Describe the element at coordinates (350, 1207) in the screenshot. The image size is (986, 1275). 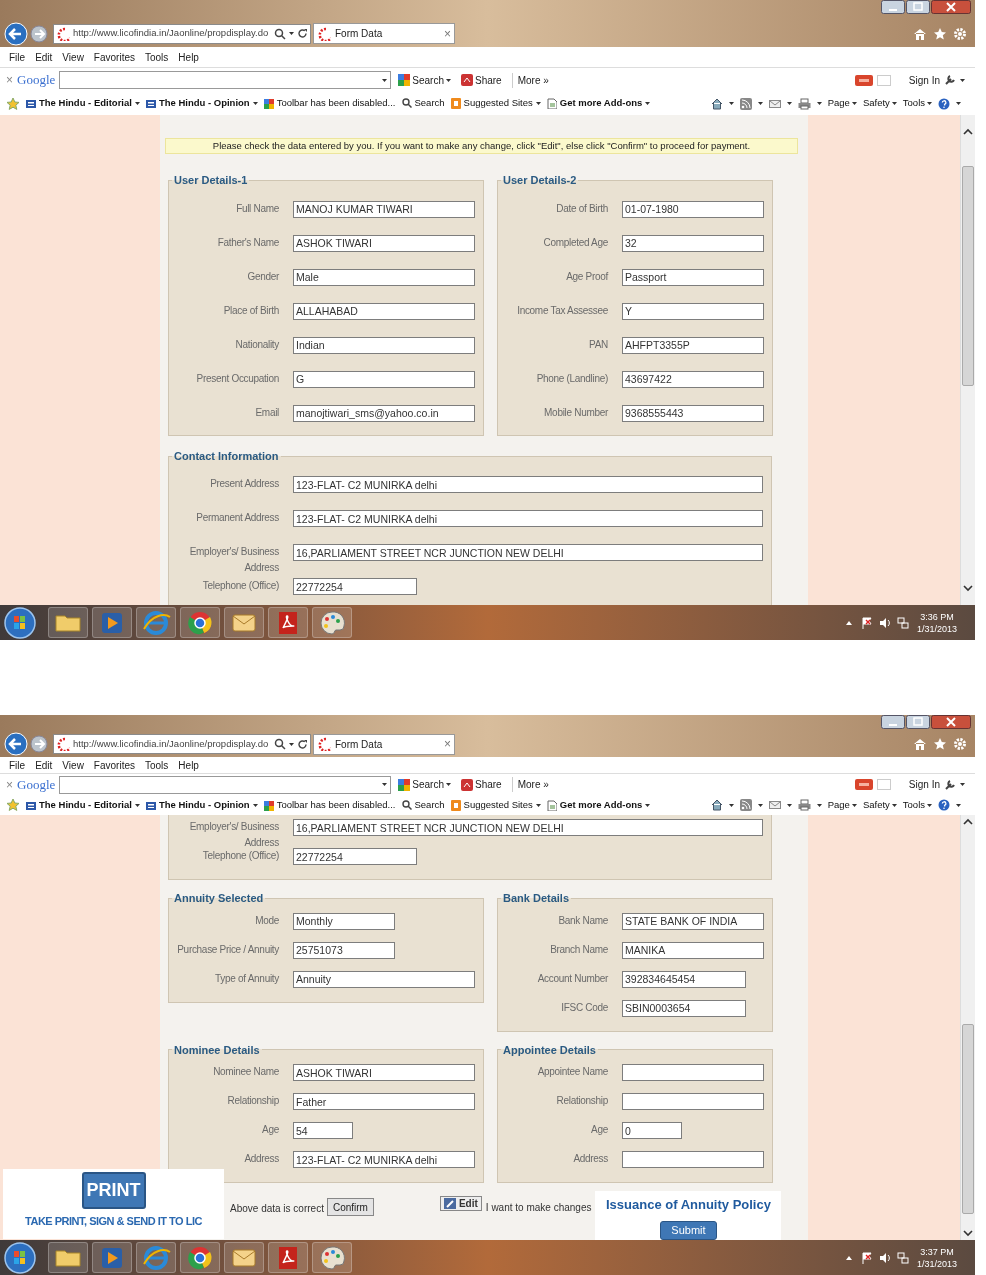
I see `confirm-button: Confirm` at that location.